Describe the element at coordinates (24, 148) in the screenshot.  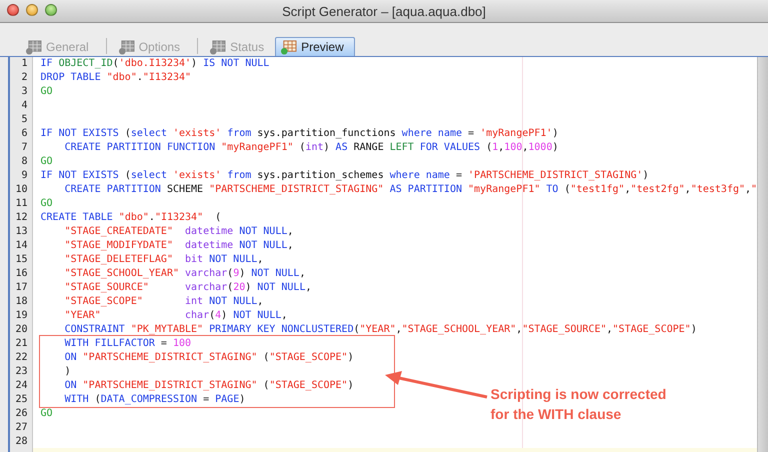
I see `line-number: 7` at that location.